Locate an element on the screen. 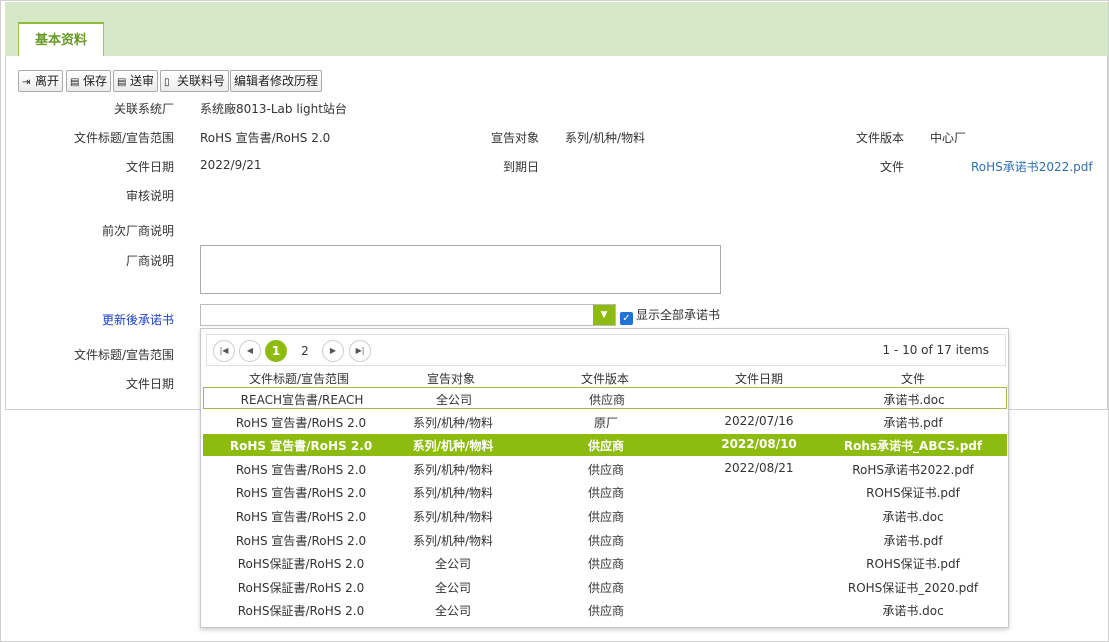 The width and height of the screenshot is (1109, 642). file-link: RoHS承诺书2022.pdf is located at coordinates (1032, 166).